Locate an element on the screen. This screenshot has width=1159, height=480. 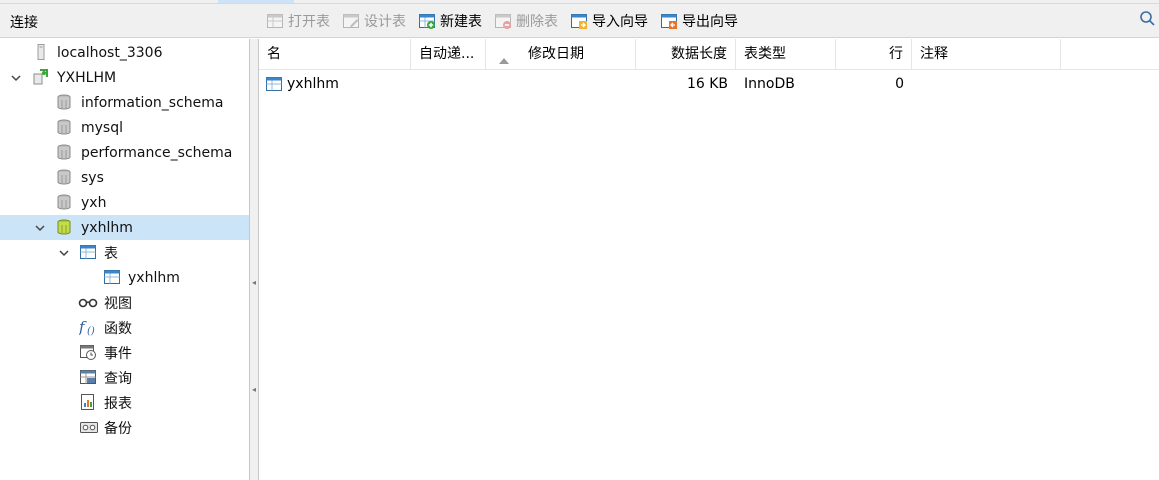
search-icon is located at coordinates (1147, 18).